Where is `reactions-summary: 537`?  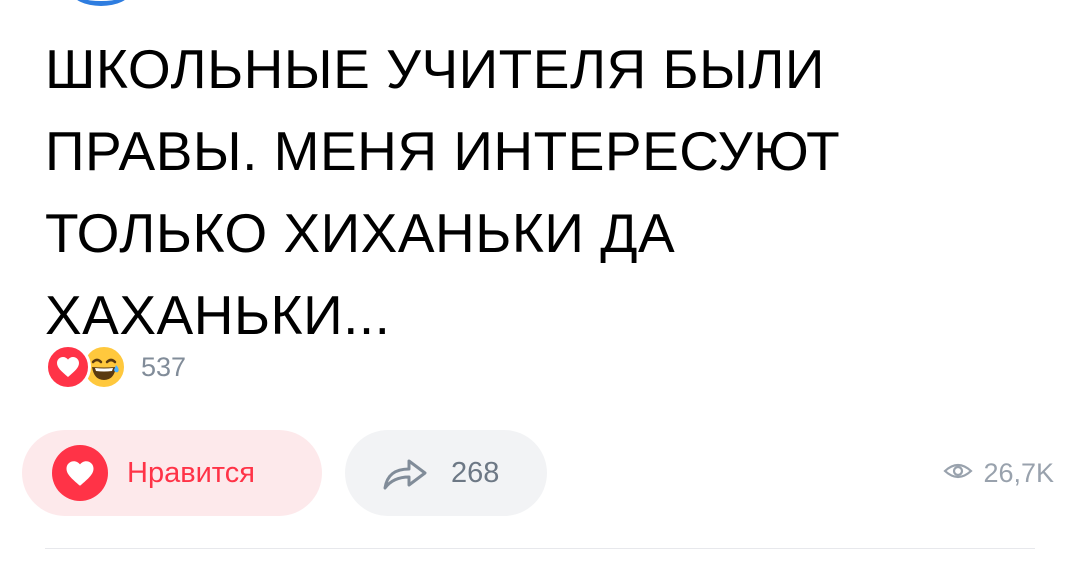
reactions-summary: 537 is located at coordinates (116, 367).